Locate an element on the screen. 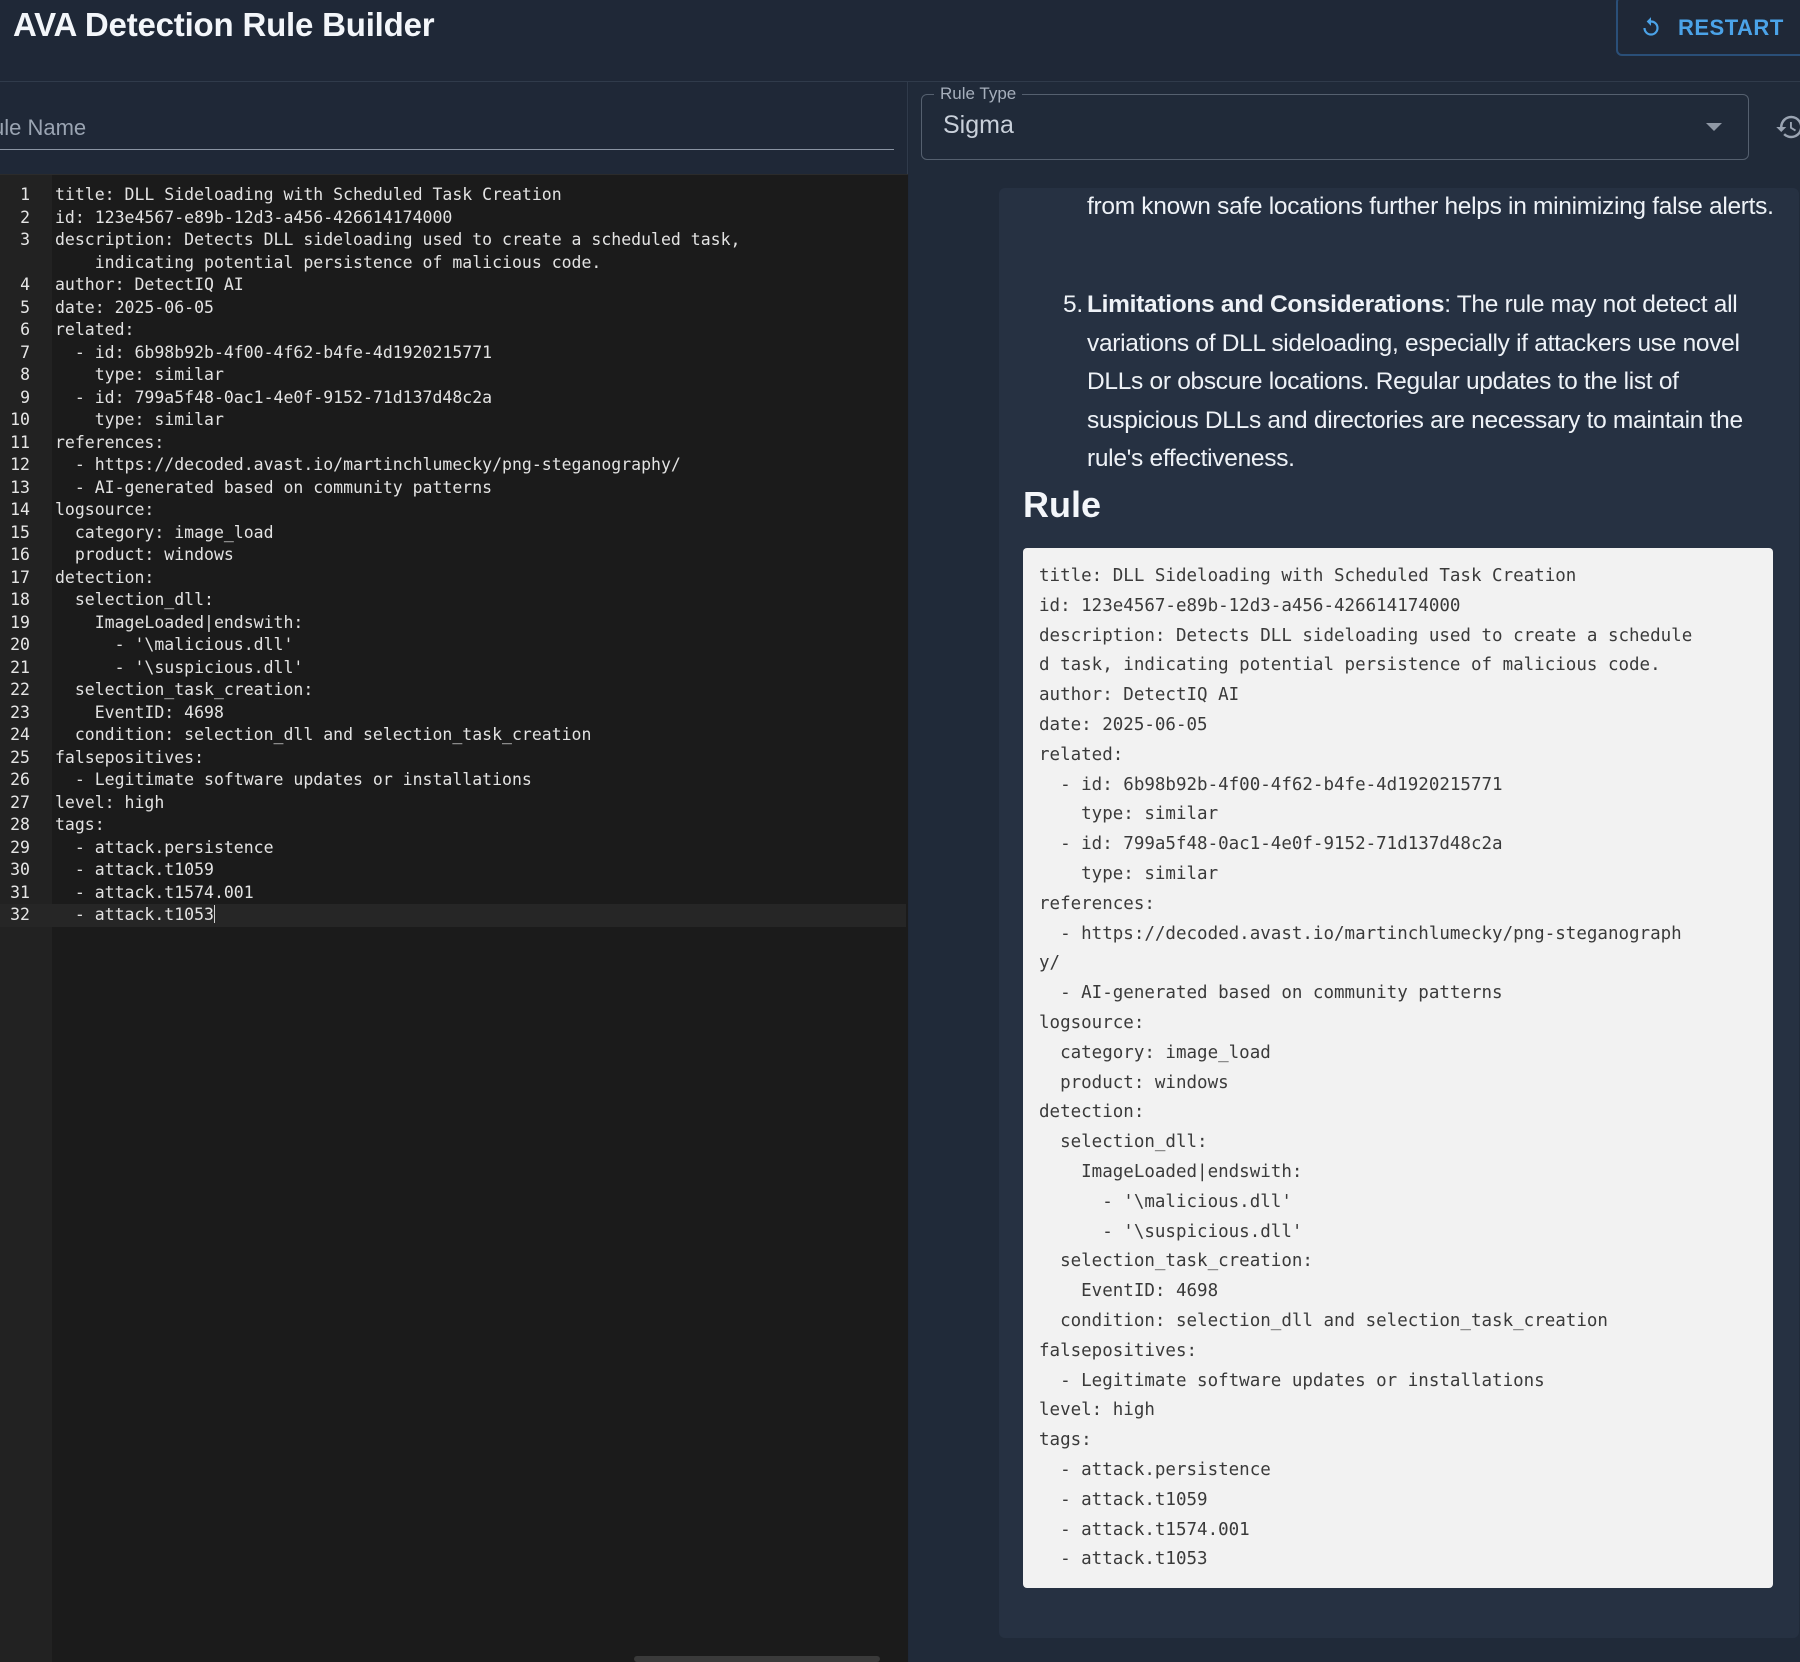  line-number: 31 is located at coordinates (20, 892).